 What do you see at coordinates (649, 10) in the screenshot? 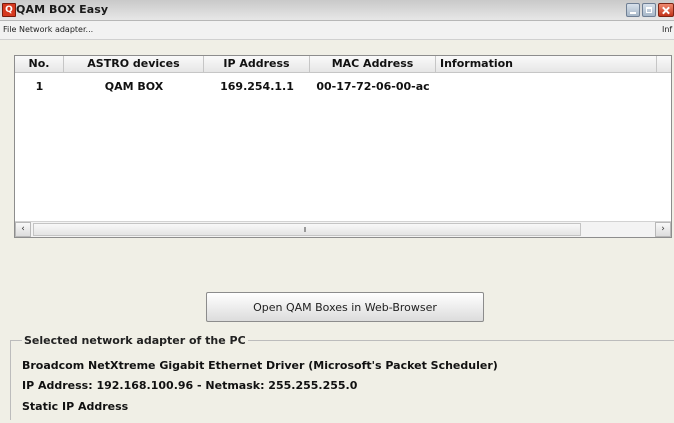
I see `maximize-button` at bounding box center [649, 10].